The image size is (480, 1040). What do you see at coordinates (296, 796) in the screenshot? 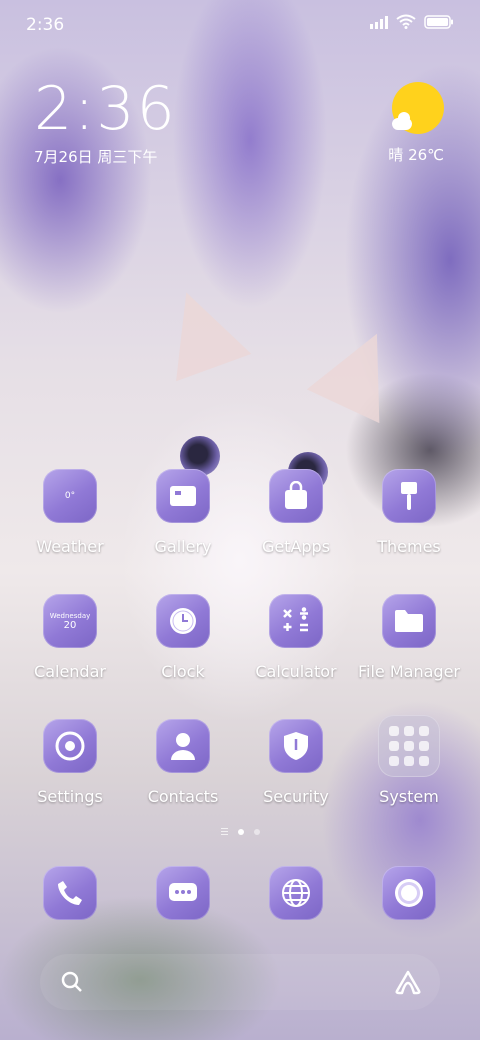
I see `app-label: Security` at bounding box center [296, 796].